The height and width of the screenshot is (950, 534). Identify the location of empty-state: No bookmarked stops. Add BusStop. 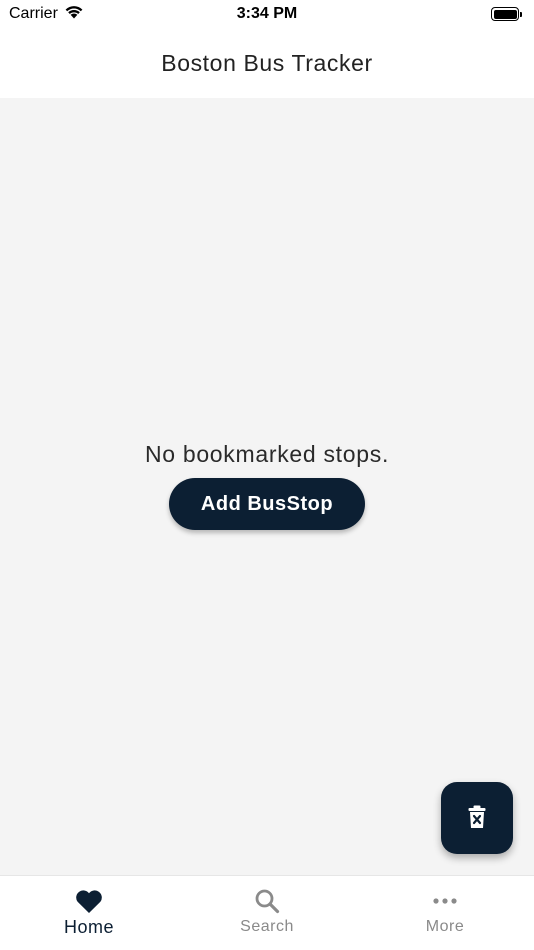
(267, 485).